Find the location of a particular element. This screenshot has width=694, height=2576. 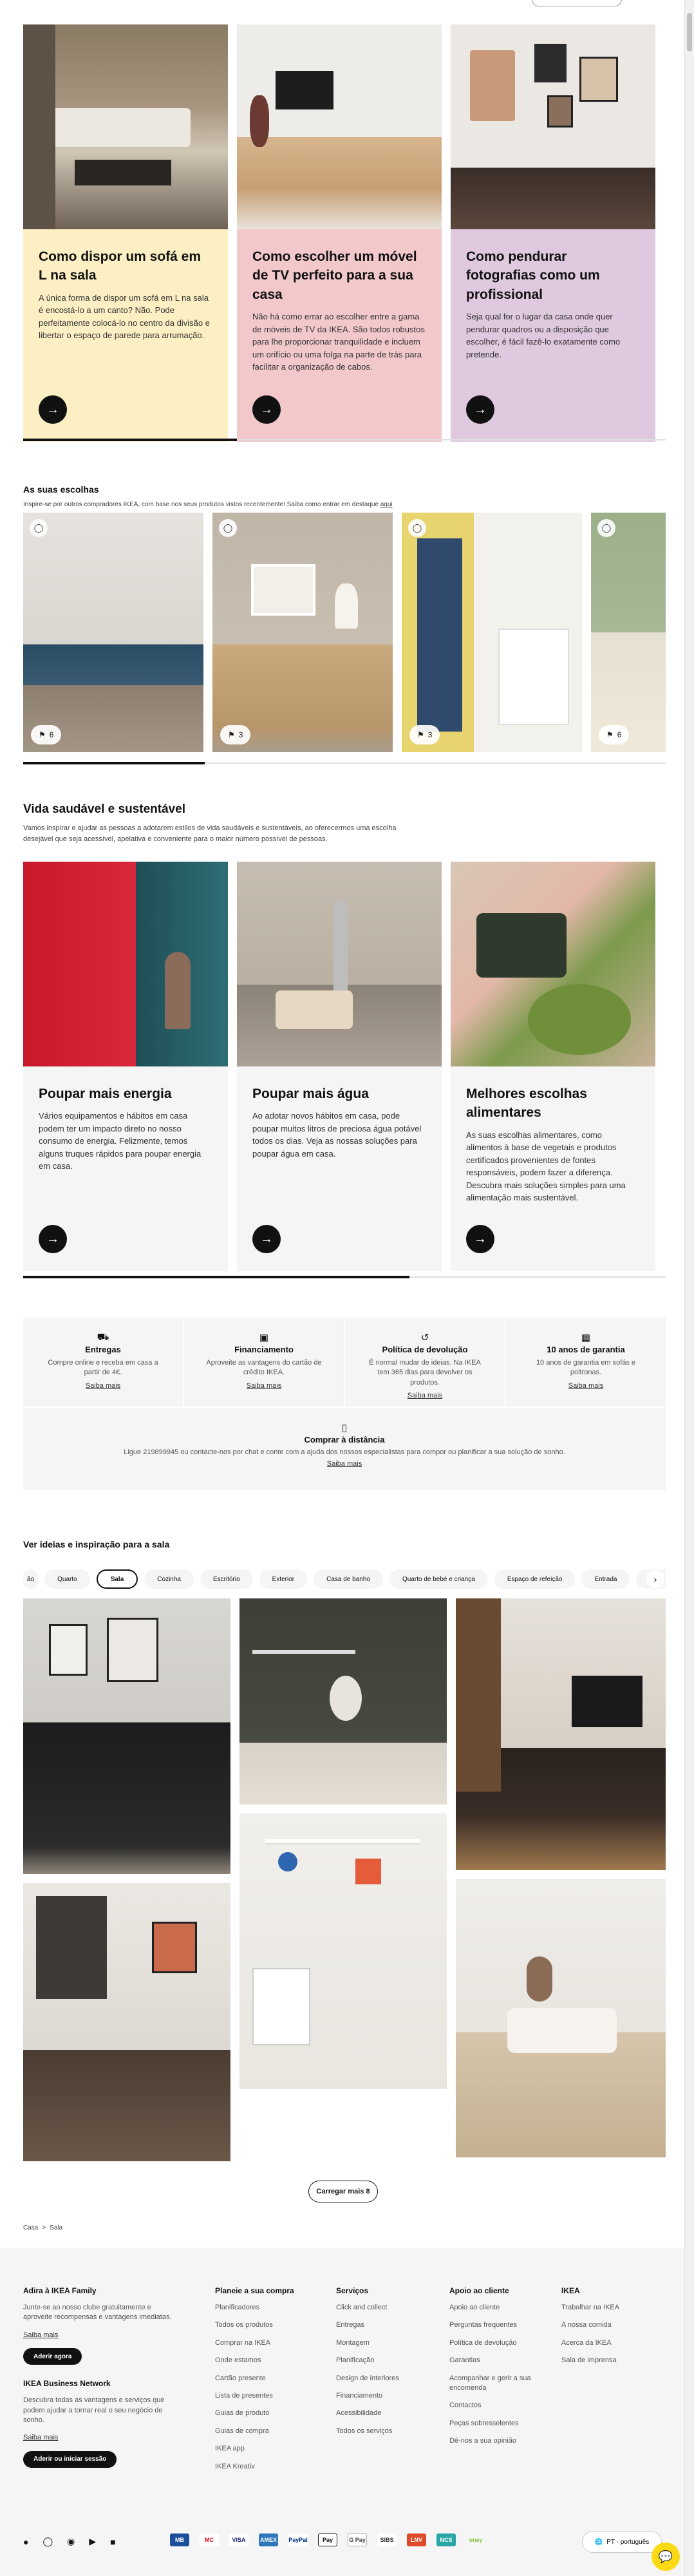

health-progress is located at coordinates (344, 1277).